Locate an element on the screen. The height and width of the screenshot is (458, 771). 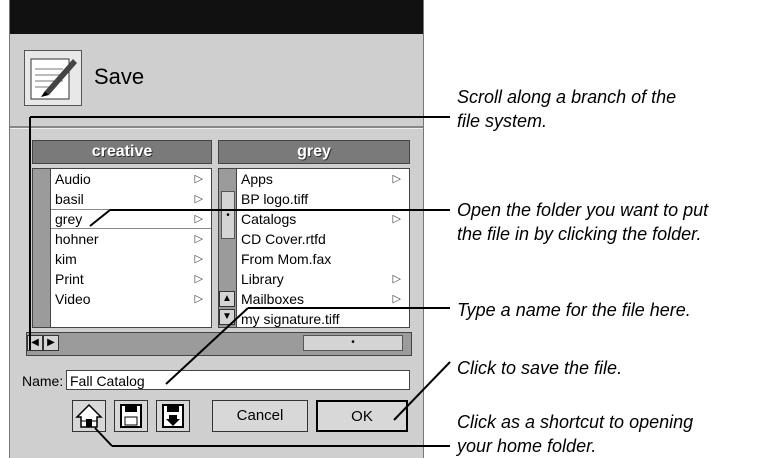
callout-type-name: Type a name for the file here. is located at coordinates (574, 310).